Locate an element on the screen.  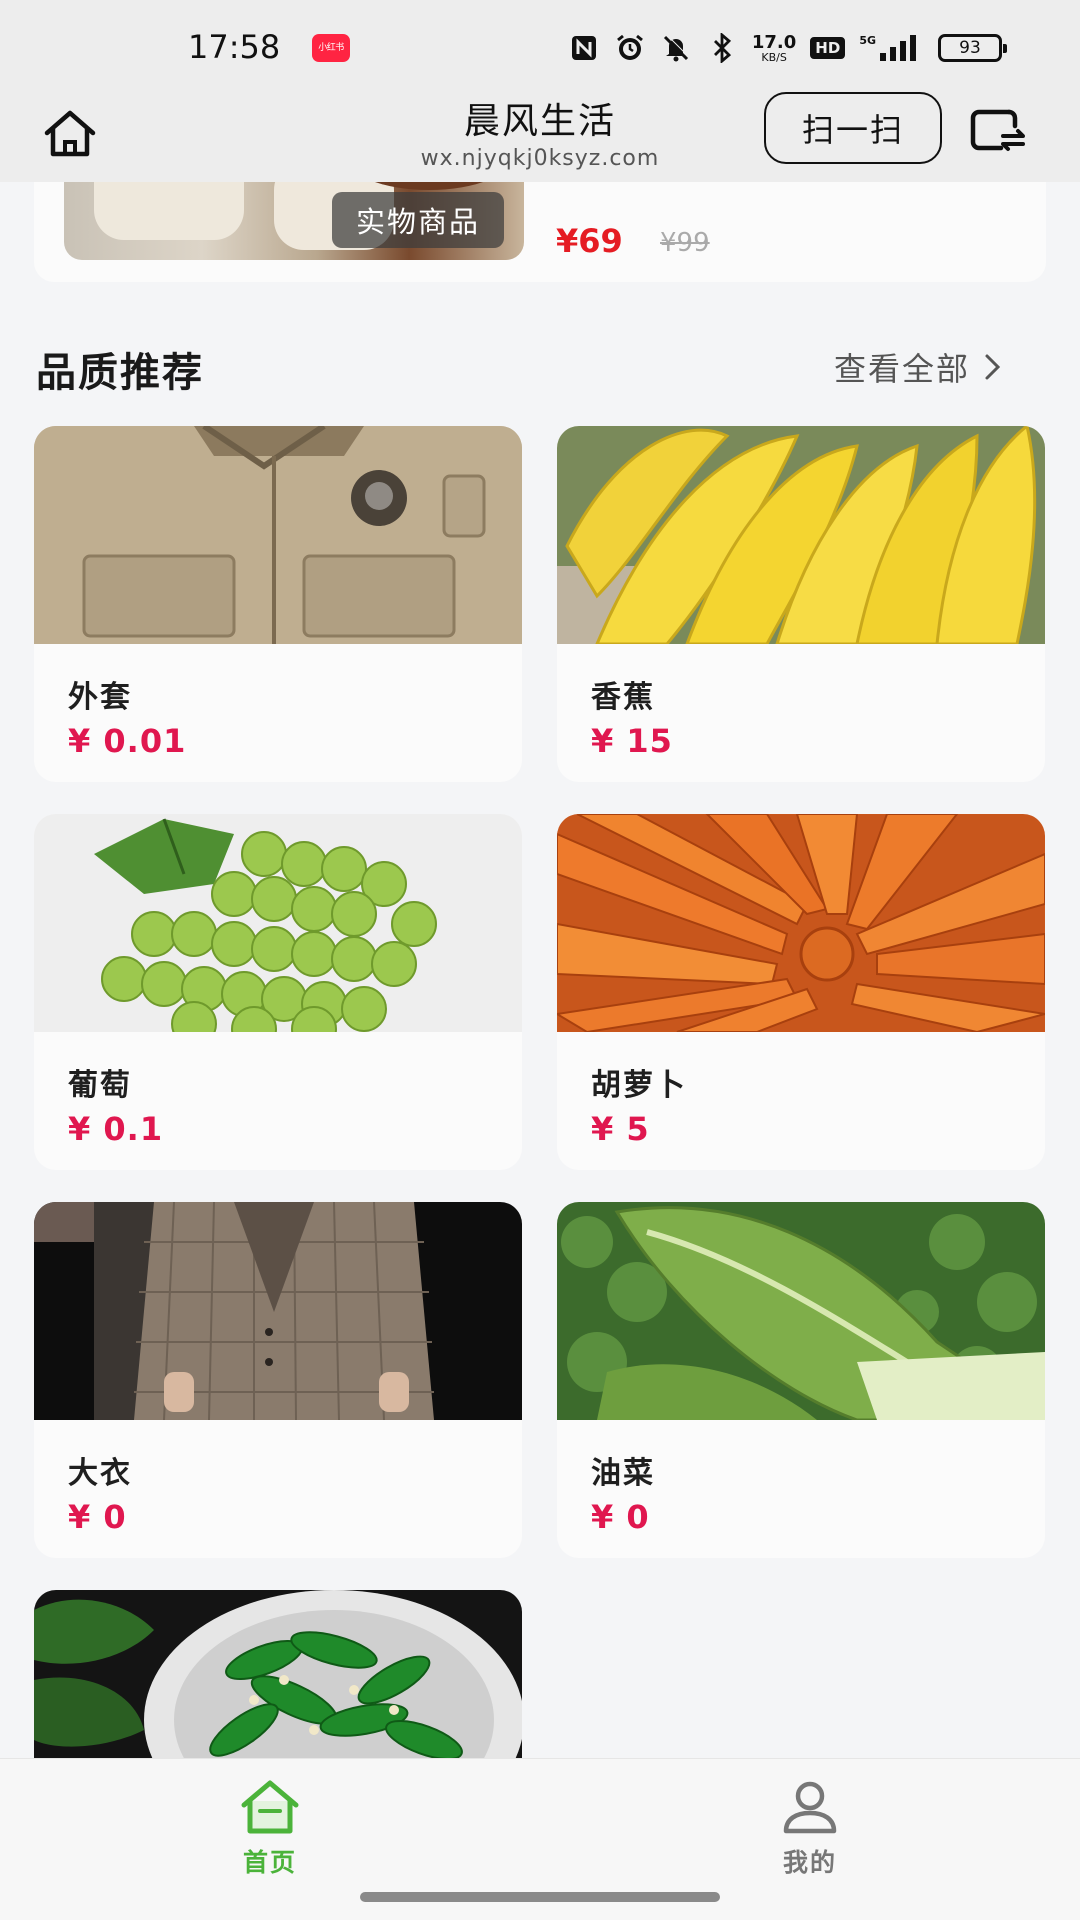
nfc-icon is located at coordinates (584, 48).